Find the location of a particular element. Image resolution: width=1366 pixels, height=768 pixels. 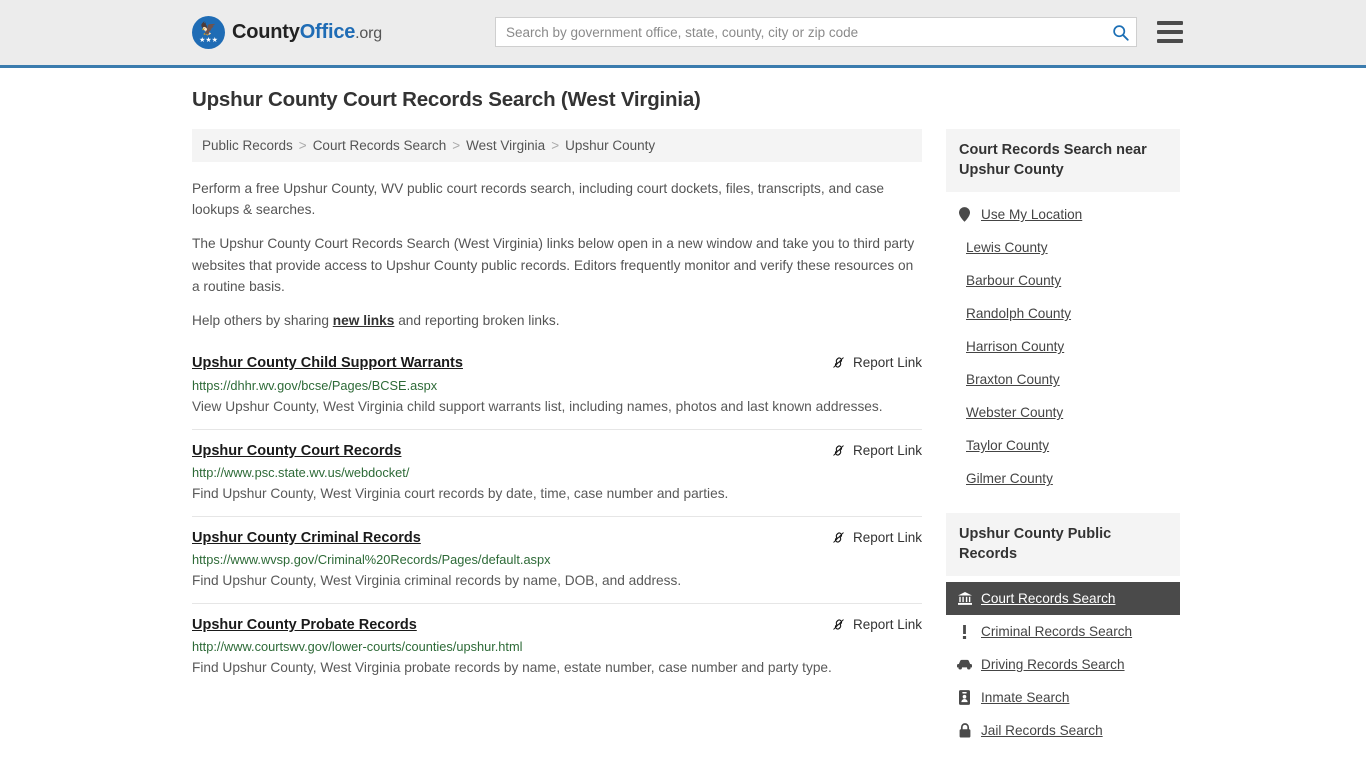

result-title-link: Upshur County Criminal Records is located at coordinates (306, 538).